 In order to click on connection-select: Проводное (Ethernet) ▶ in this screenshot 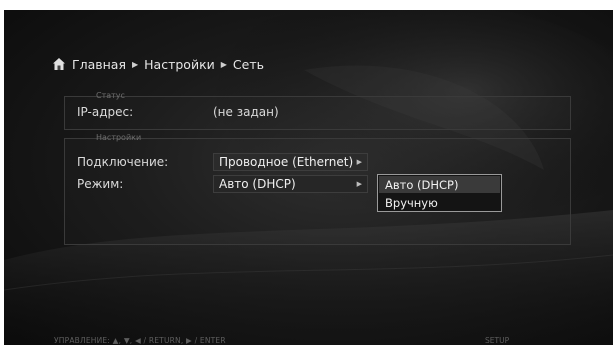, I will do `click(290, 162)`.